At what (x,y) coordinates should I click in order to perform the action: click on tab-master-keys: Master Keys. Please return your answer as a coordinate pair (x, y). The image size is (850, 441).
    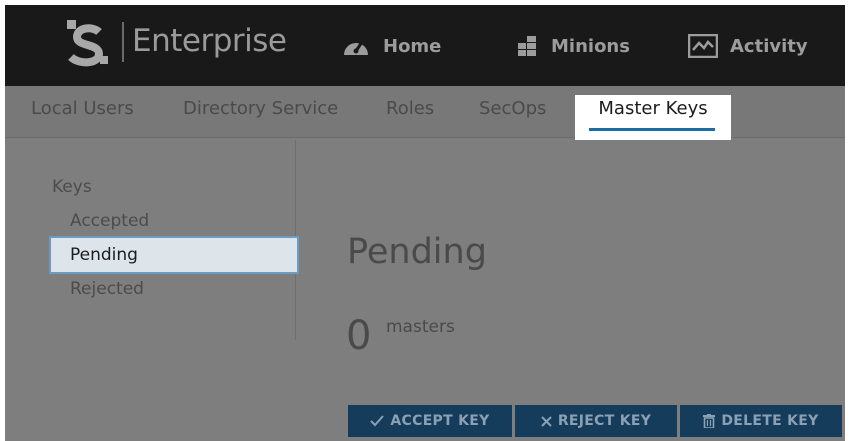
    Looking at the image, I should click on (653, 117).